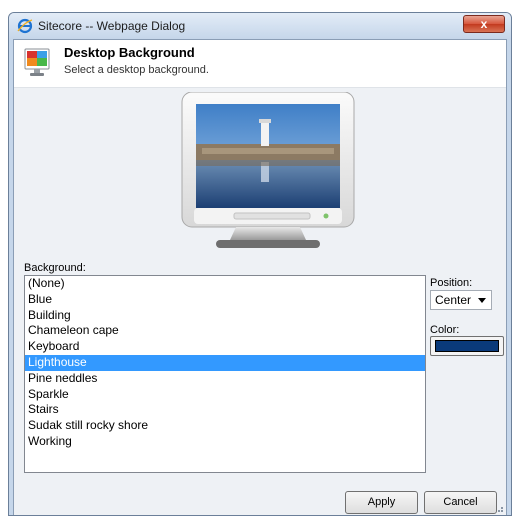  Describe the element at coordinates (381, 502) in the screenshot. I see `apply-button: Apply` at that location.